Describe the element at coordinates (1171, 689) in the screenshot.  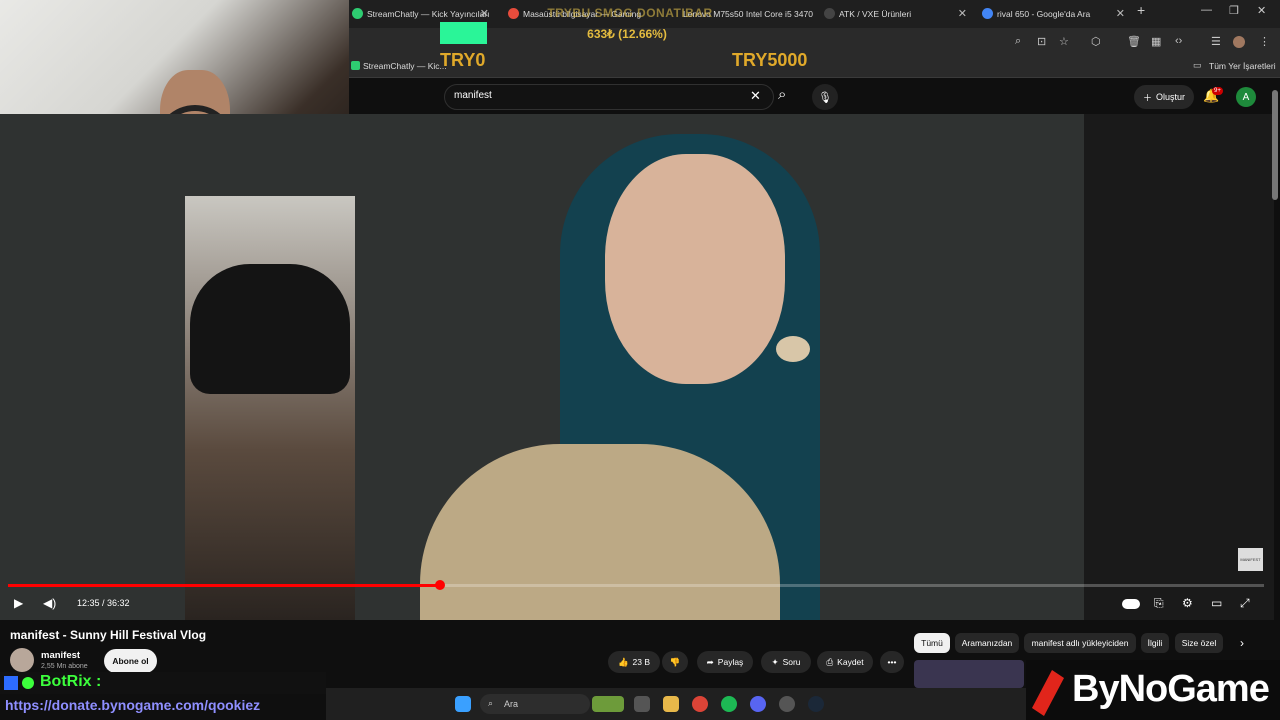
I see `sponsor-name: ByNoGame` at that location.